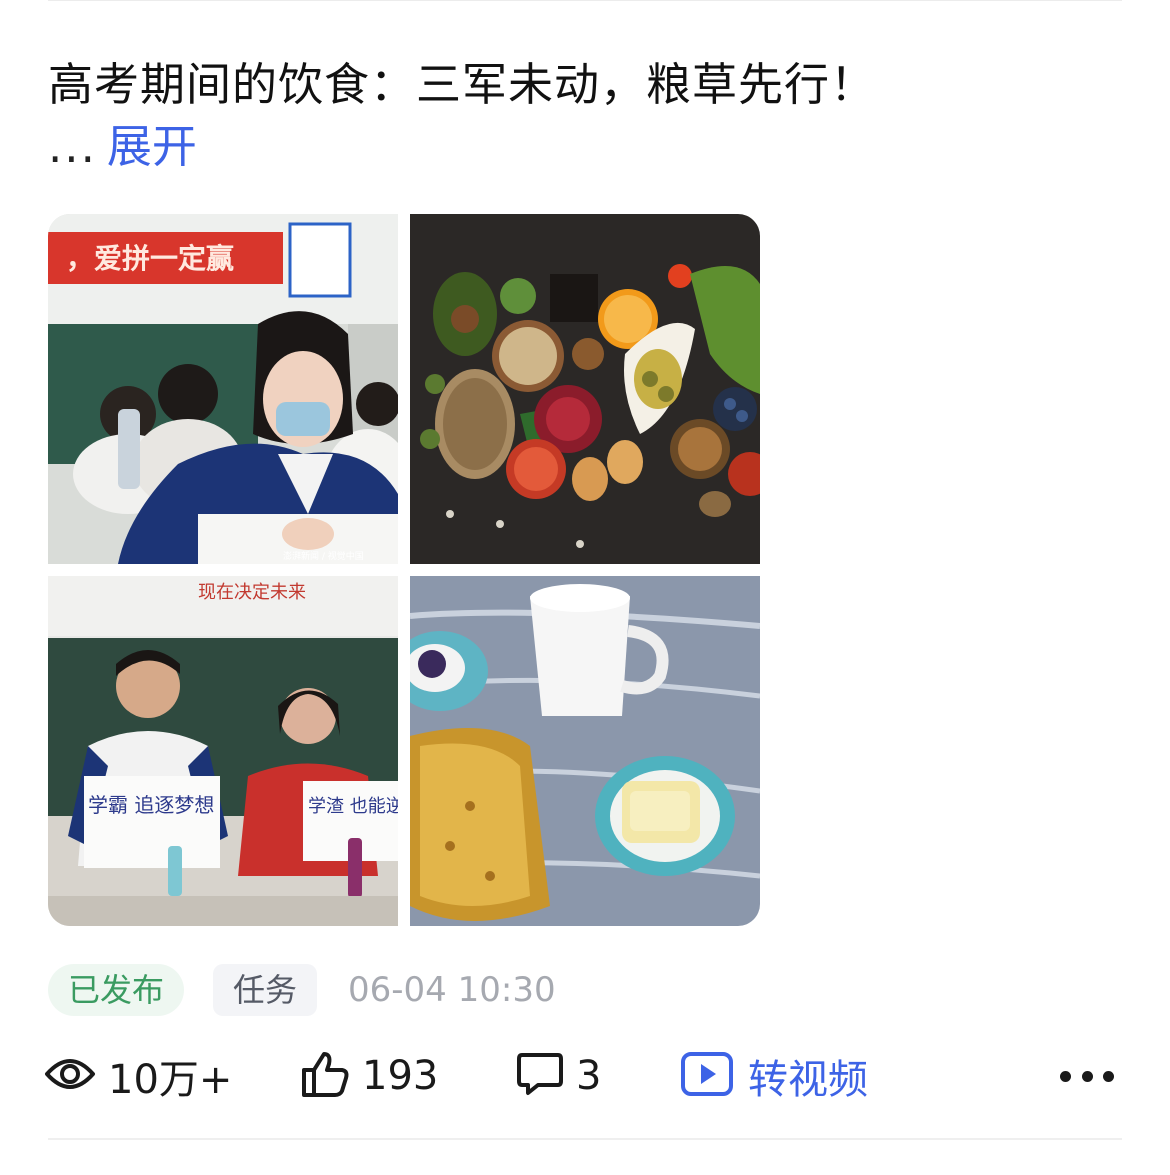 This screenshot has width=1170, height=1175. Describe the element at coordinates (707, 1076) in the screenshot. I see `play-video-icon` at that location.